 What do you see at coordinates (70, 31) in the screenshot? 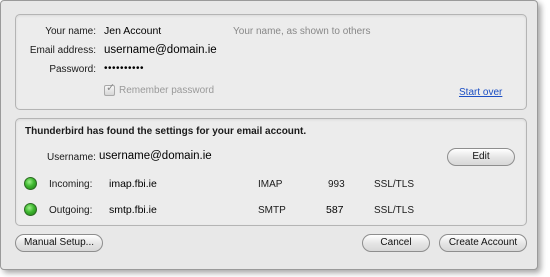
I see `name-label: Your name:` at bounding box center [70, 31].